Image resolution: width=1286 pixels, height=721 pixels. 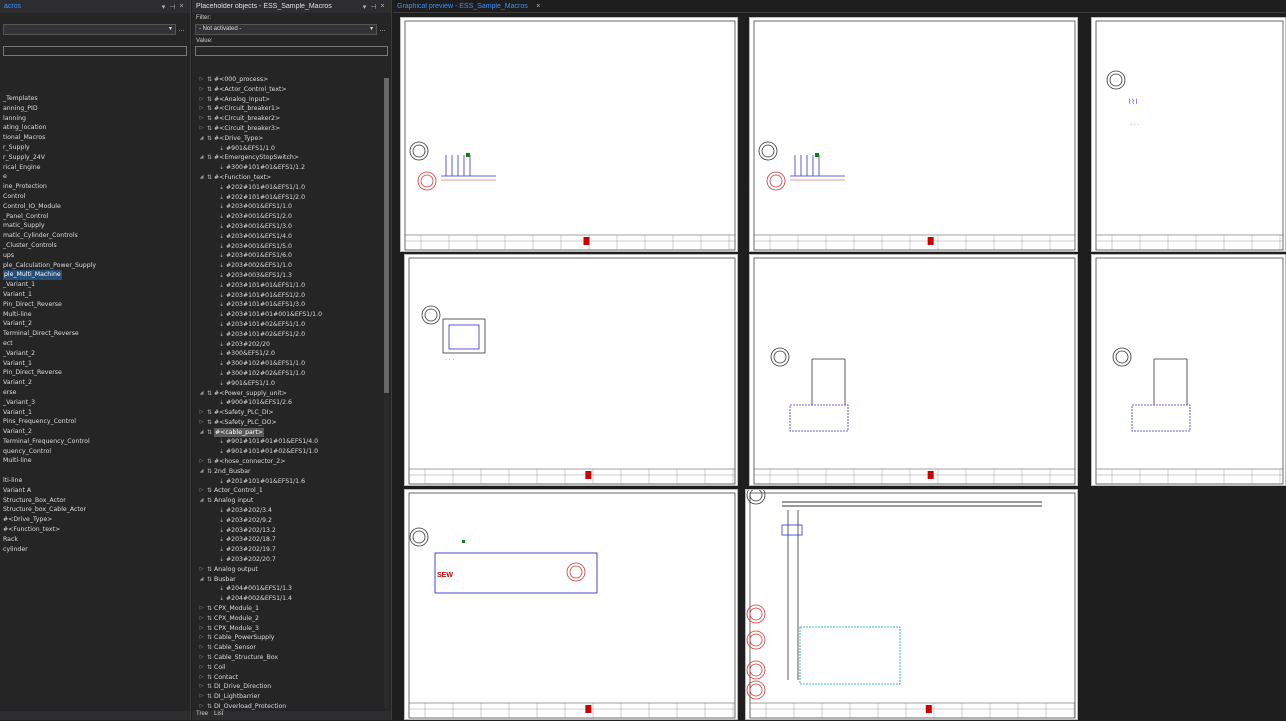 What do you see at coordinates (286, 149) in the screenshot?
I see `placeholder-tree-item: ⇣ #901&EFS1/1.0` at bounding box center [286, 149].